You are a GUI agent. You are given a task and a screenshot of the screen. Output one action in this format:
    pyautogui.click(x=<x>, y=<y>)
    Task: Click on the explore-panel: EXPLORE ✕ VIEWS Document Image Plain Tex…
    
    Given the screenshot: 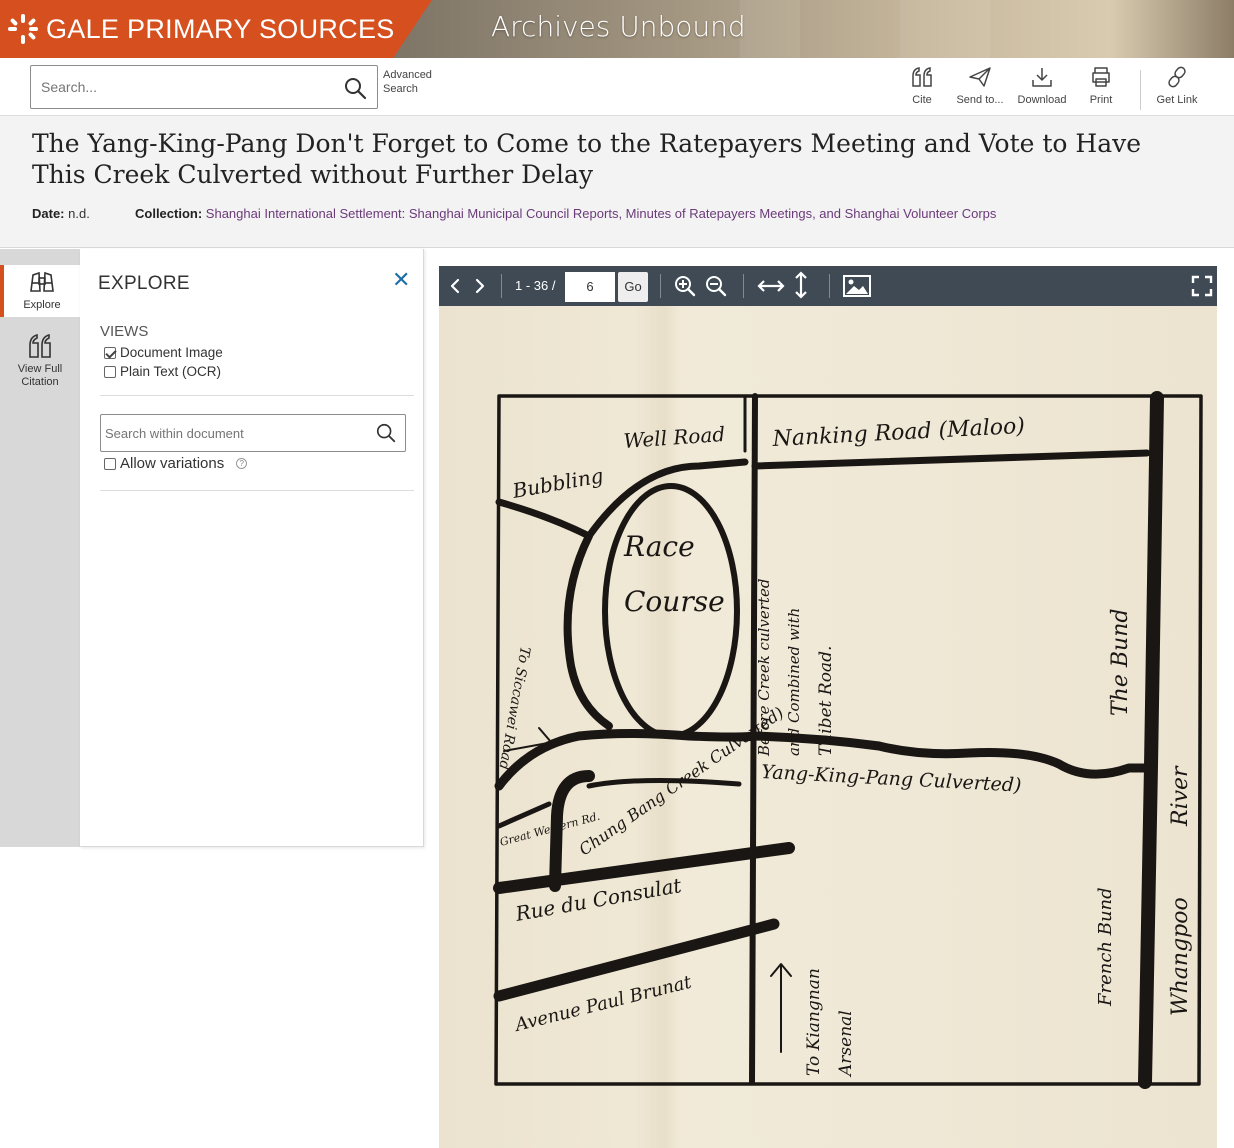 What is the action you would take?
    pyautogui.click(x=252, y=548)
    